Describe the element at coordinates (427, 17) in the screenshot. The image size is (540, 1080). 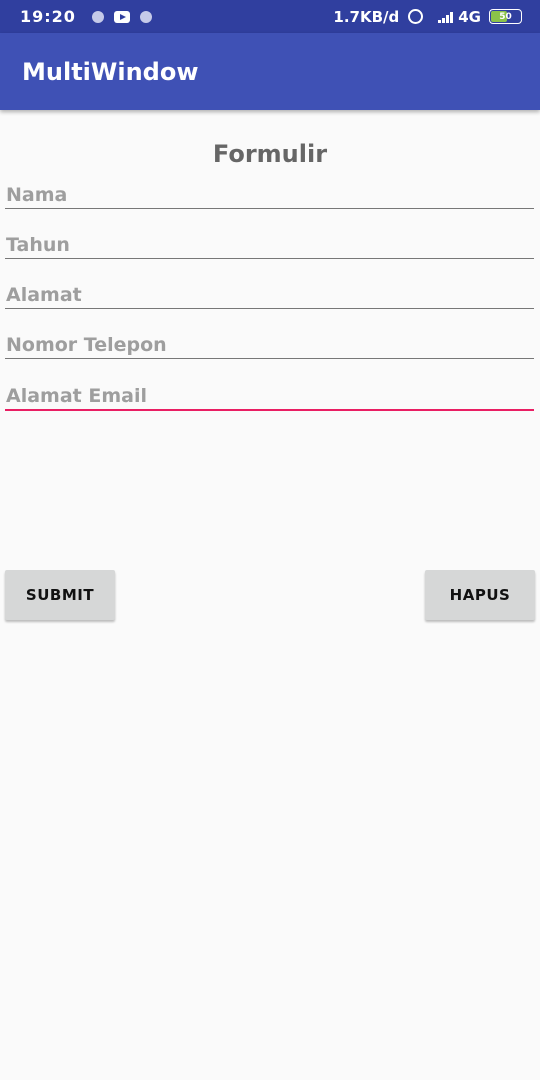
I see `status-right: 1.7KB/d 4G 50` at that location.